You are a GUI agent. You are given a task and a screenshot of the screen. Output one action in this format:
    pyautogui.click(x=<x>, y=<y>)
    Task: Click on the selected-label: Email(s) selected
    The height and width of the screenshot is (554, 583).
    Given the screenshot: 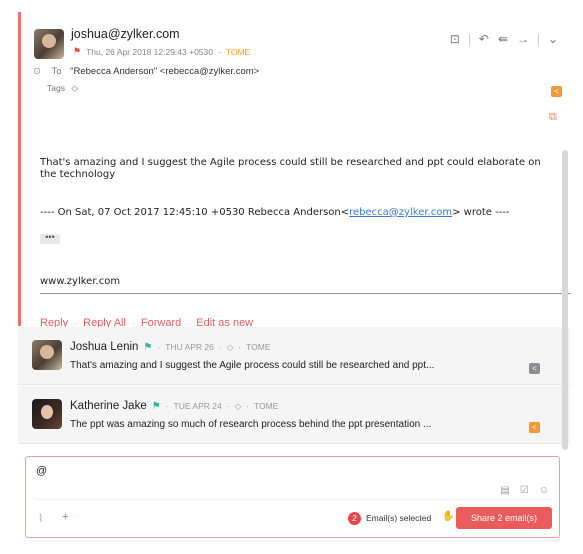 What is the action you would take?
    pyautogui.click(x=399, y=518)
    